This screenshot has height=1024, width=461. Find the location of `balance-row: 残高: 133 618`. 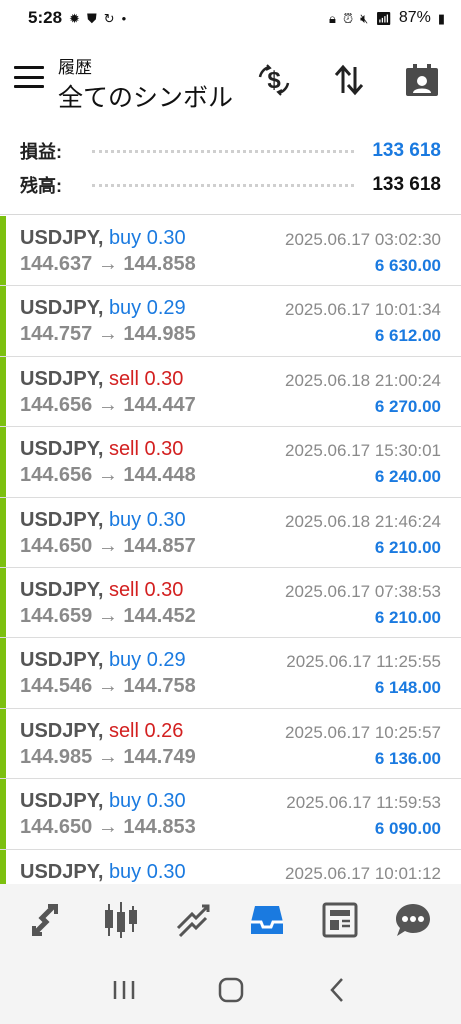

balance-row: 残高: 133 618 is located at coordinates (230, 185).